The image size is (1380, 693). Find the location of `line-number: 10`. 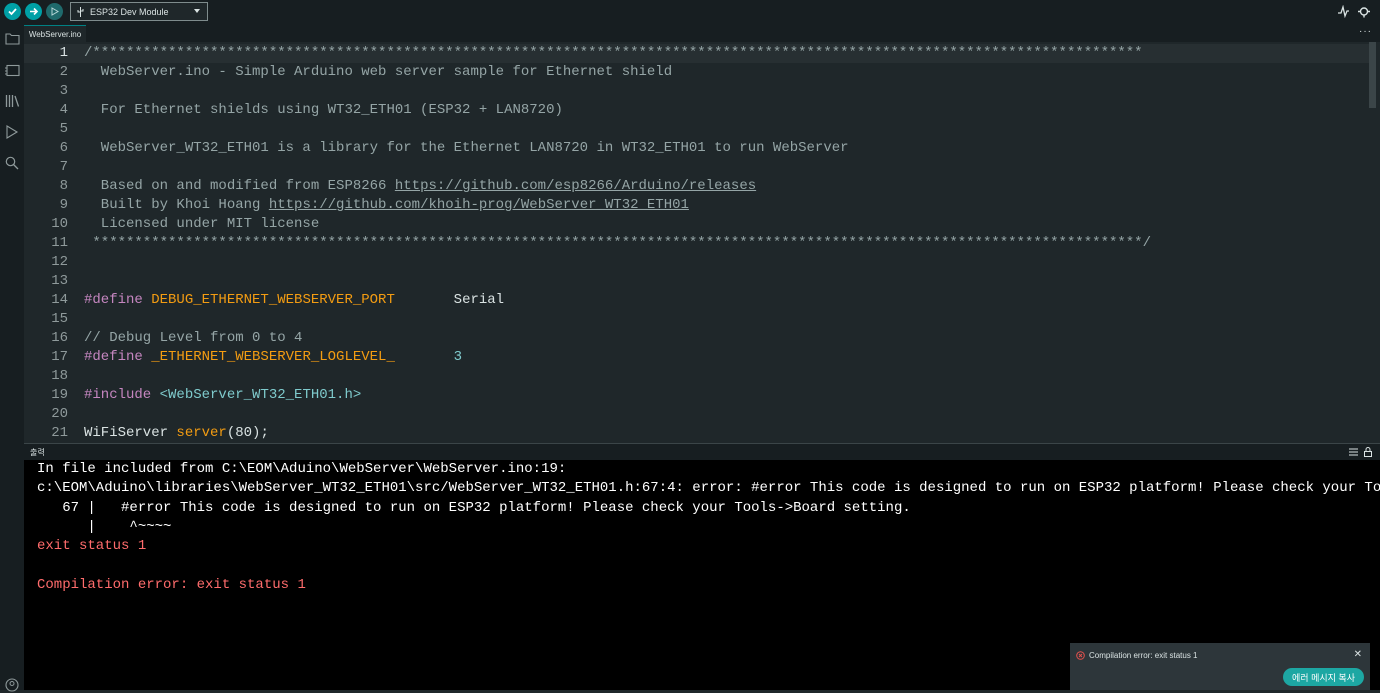

line-number: 10 is located at coordinates (59, 224).